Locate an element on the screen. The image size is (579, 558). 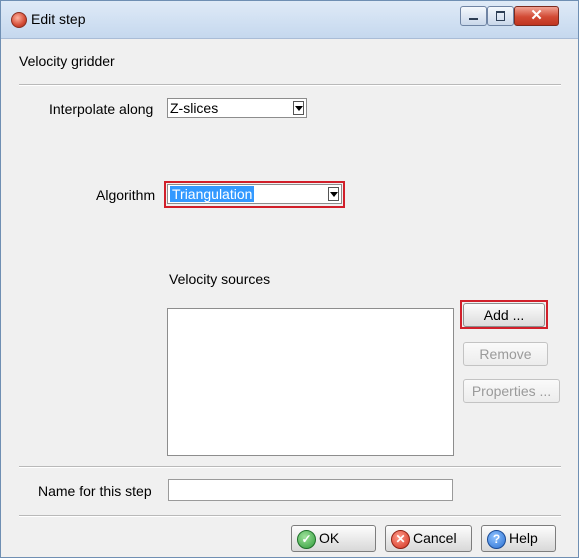
bottom-divider is located at coordinates (290, 516).